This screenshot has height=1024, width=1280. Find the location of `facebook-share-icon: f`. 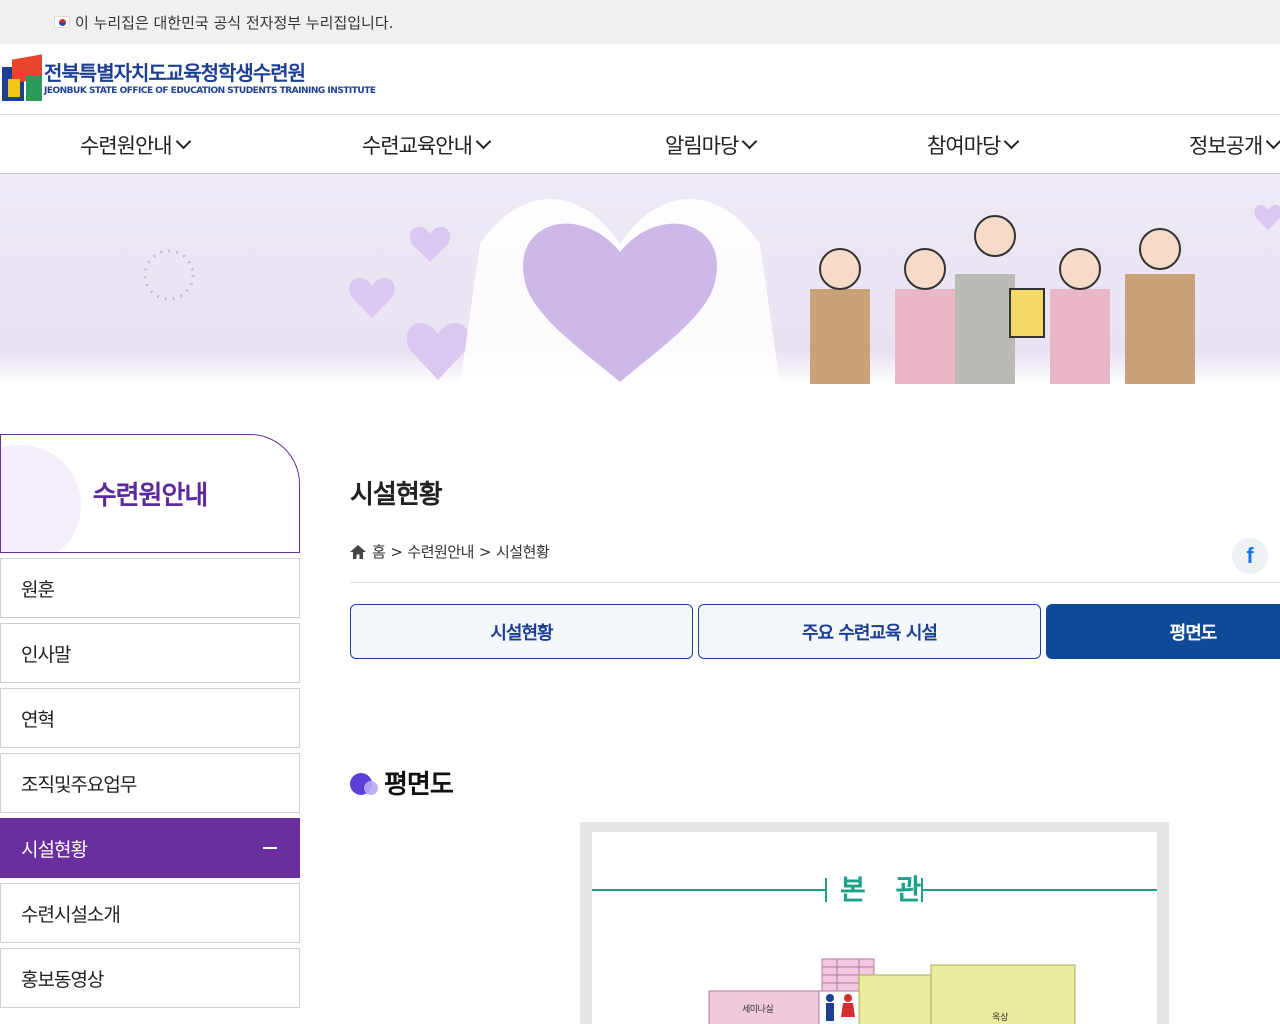

facebook-share-icon: f is located at coordinates (1250, 556).